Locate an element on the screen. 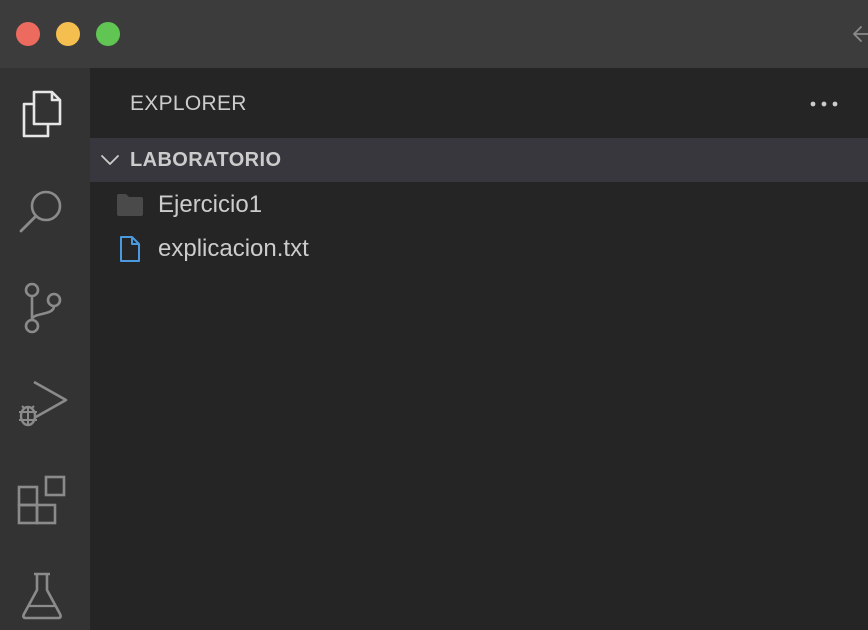  tree-item-file: explicacion.txt is located at coordinates (479, 248).